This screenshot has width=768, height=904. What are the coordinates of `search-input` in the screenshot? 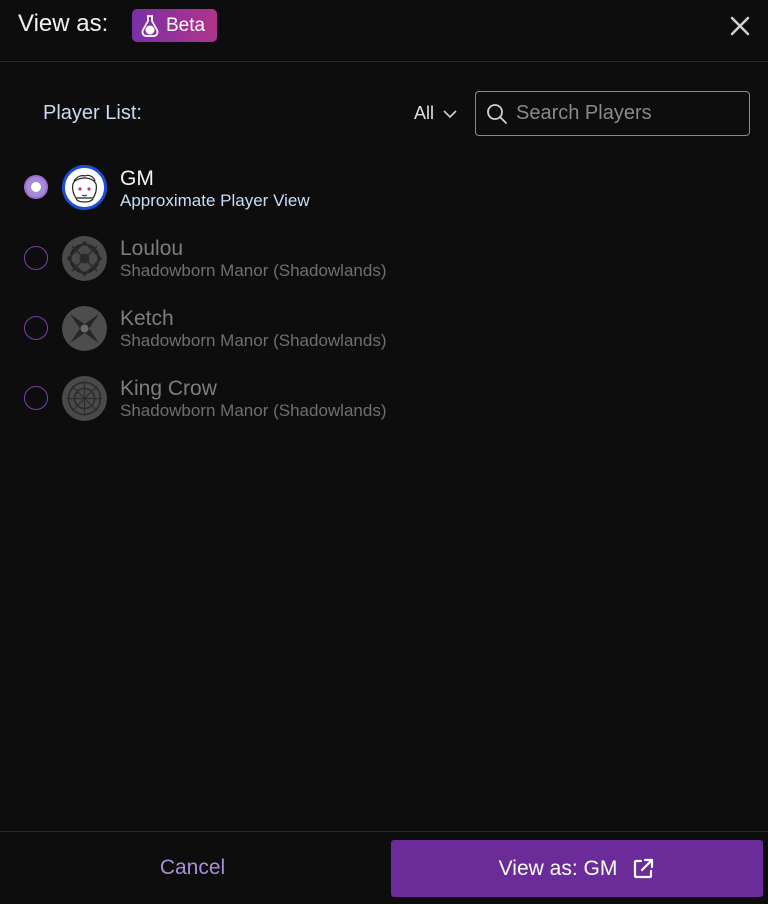 It's located at (626, 113).